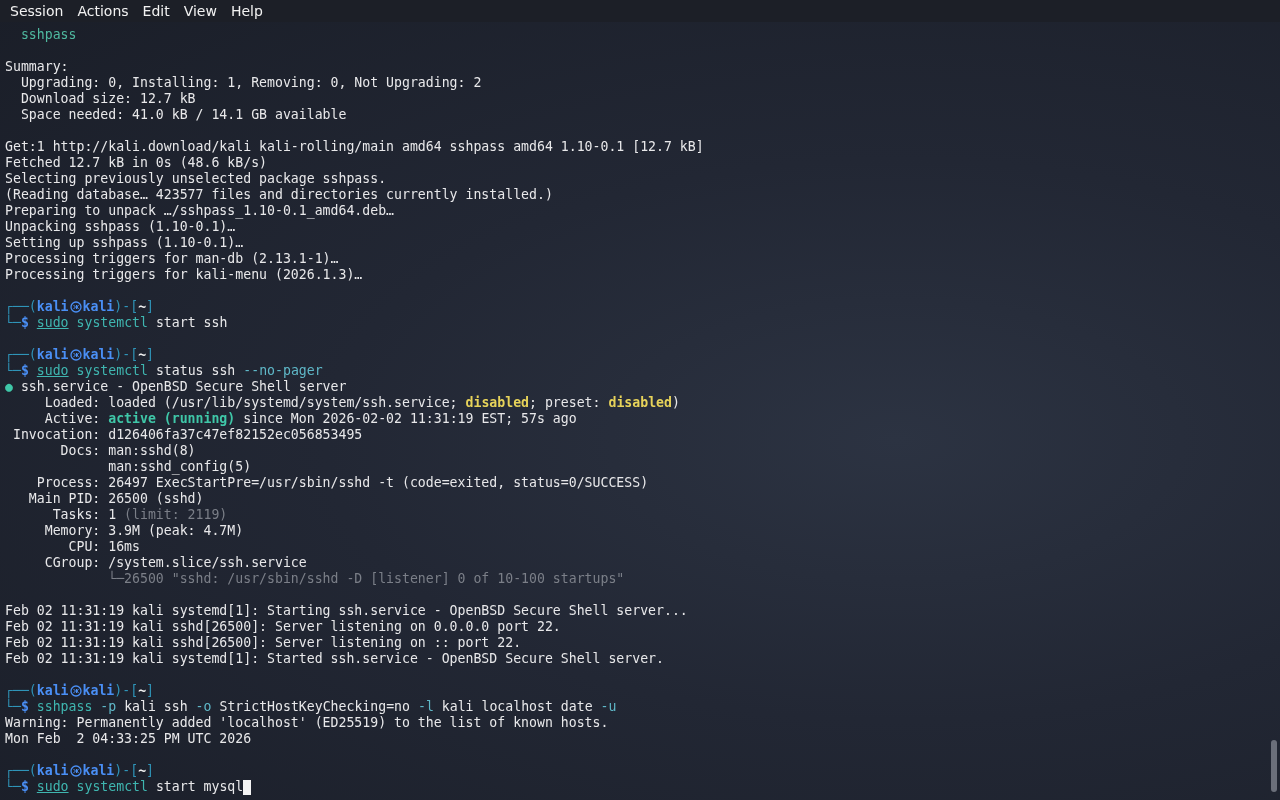 This screenshot has width=1280, height=800. Describe the element at coordinates (179, 467) in the screenshot. I see `output-line: man:sshd_config(5)` at that location.